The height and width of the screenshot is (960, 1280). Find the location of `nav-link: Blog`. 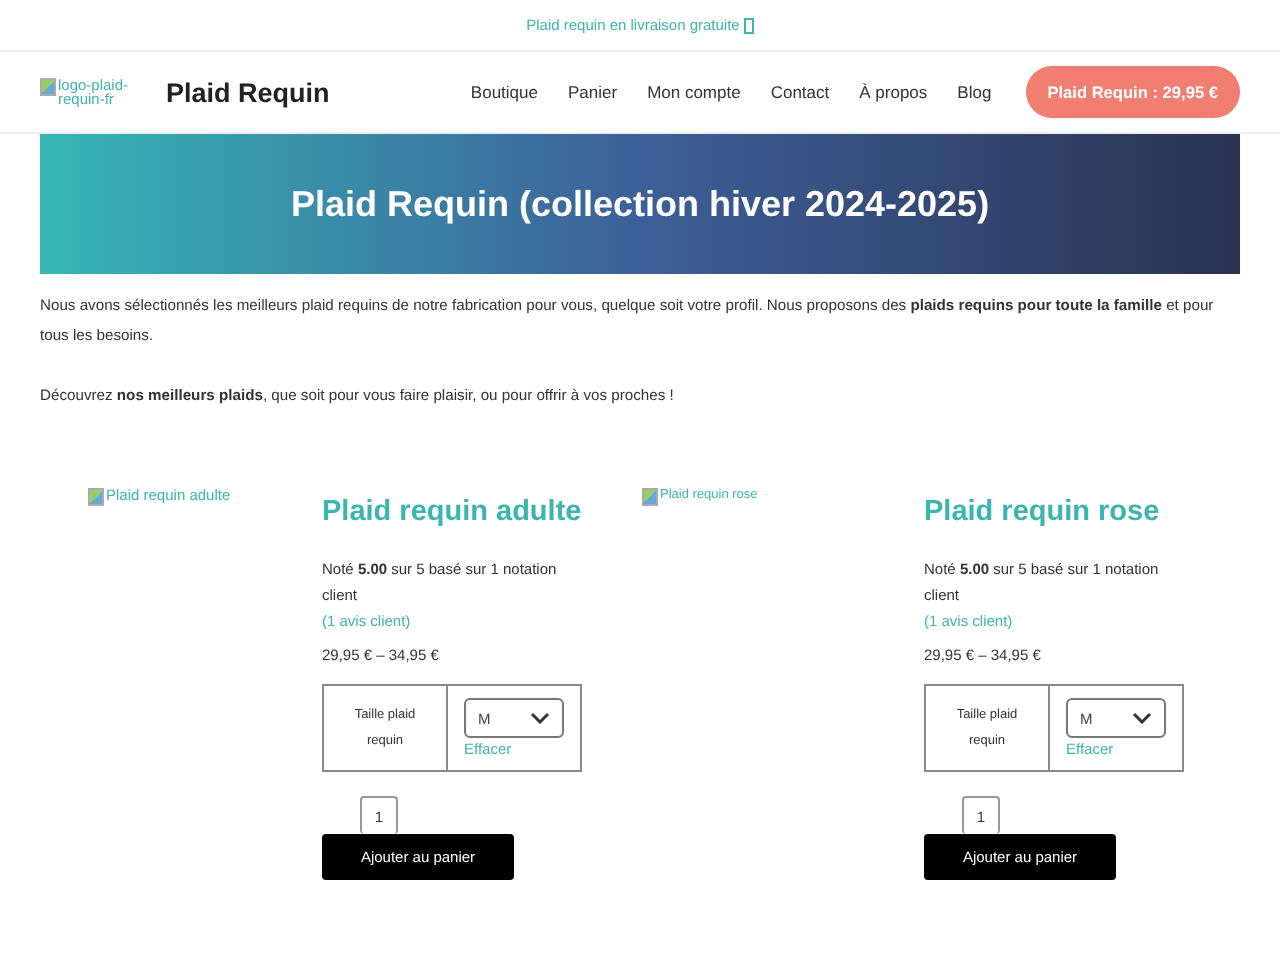

nav-link: Blog is located at coordinates (974, 92).